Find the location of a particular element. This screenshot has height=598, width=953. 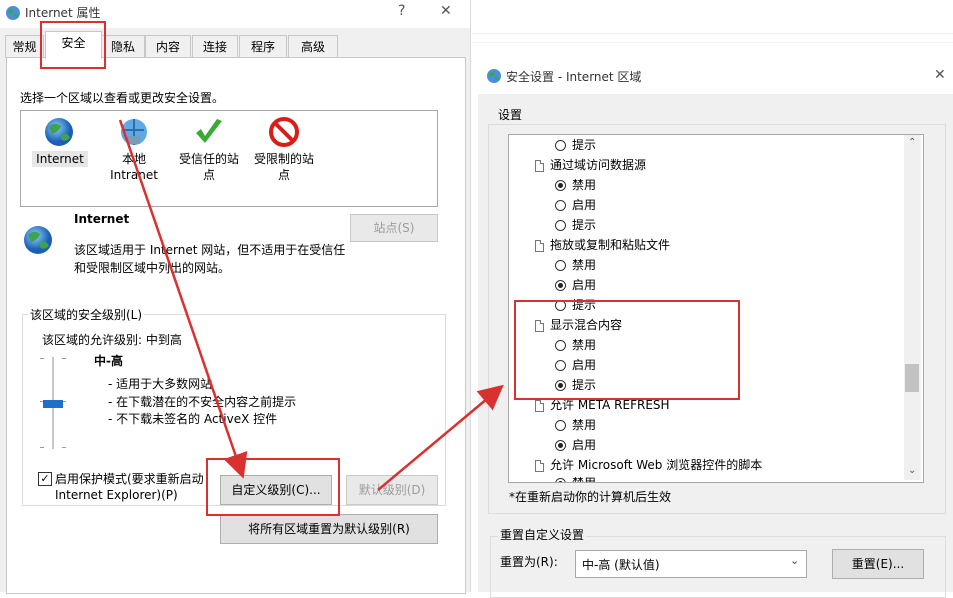

zone-internet: Internet is located at coordinates (60, 143).